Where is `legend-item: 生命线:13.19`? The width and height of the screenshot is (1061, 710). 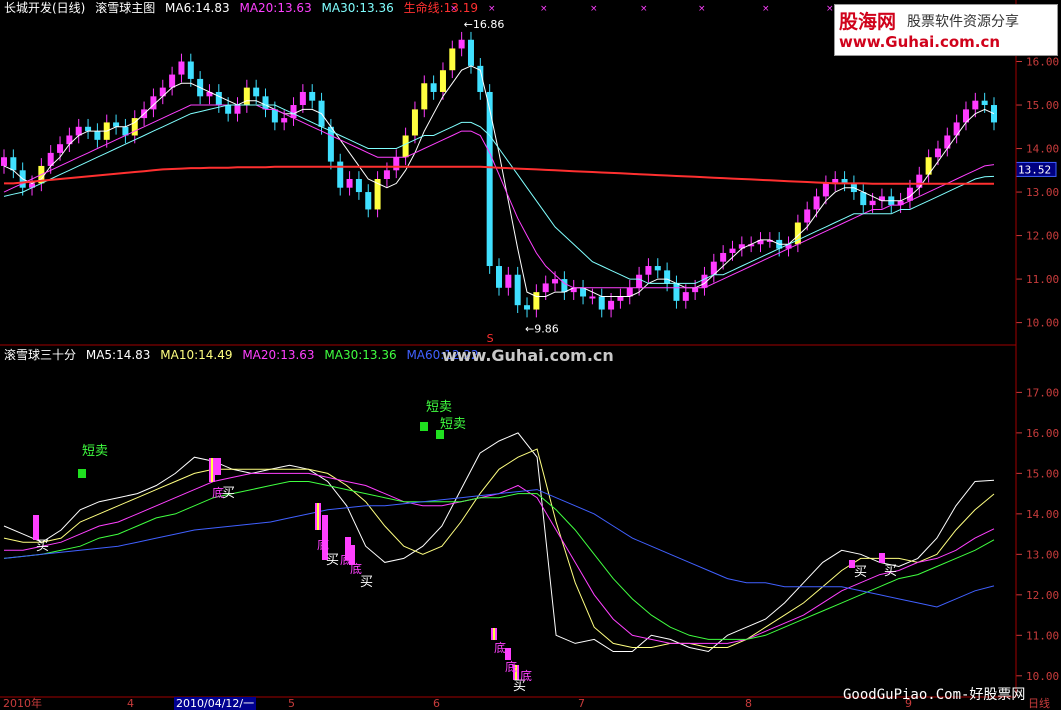 legend-item: 生命线:13.19 is located at coordinates (440, 8).